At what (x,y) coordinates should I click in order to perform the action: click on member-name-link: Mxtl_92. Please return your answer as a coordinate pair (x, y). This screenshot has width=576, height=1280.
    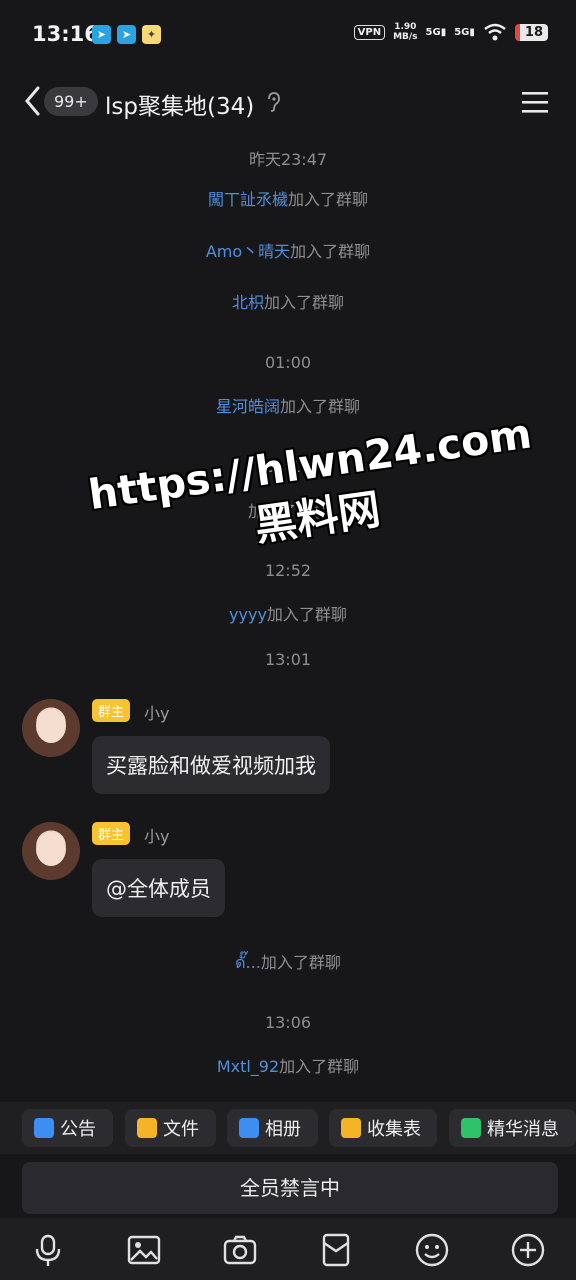
    Looking at the image, I should click on (248, 1066).